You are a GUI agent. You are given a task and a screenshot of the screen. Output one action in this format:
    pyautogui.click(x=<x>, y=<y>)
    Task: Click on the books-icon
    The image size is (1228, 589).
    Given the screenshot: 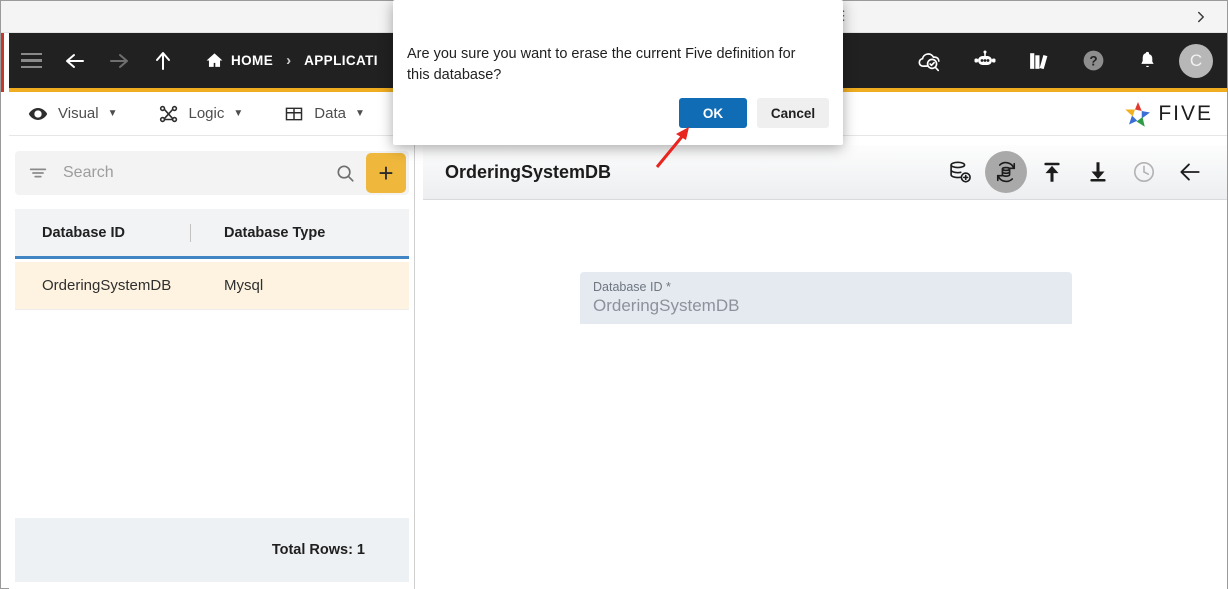 What is the action you would take?
    pyautogui.click(x=1039, y=61)
    